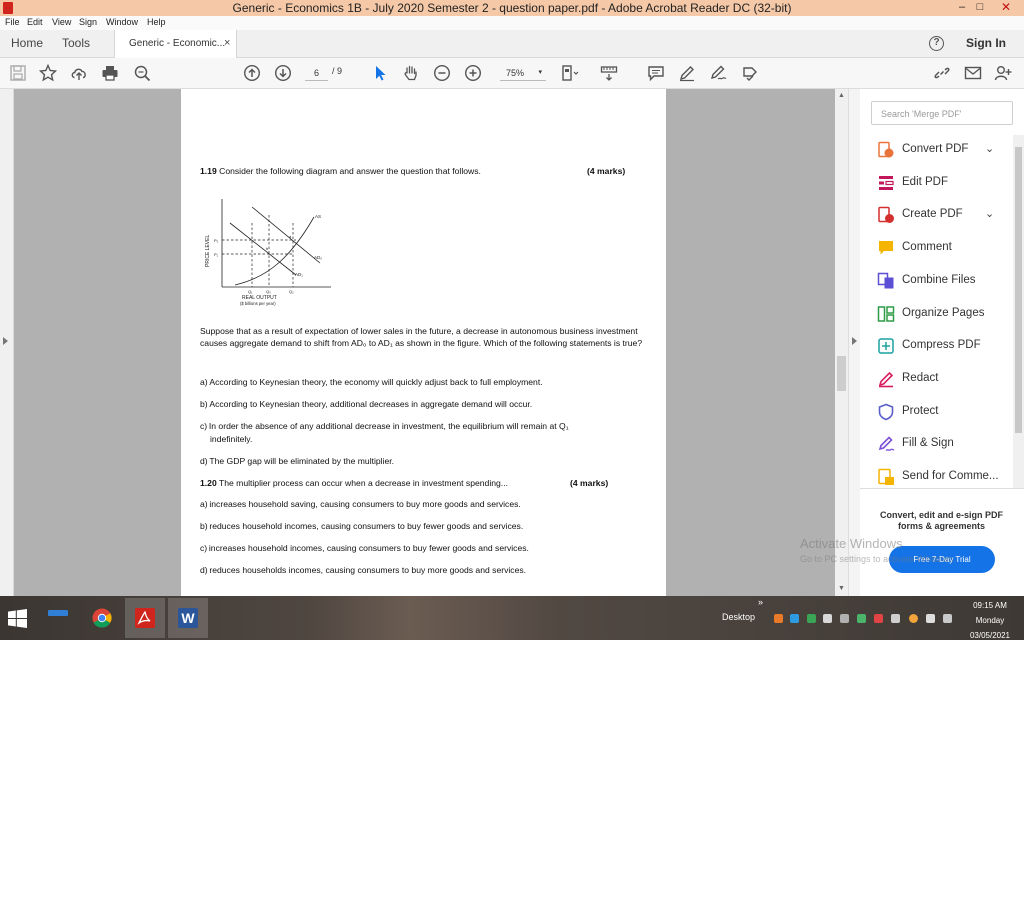 The height and width of the screenshot is (910, 1024). What do you see at coordinates (17, 618) in the screenshot?
I see `start-windows-icon` at bounding box center [17, 618].